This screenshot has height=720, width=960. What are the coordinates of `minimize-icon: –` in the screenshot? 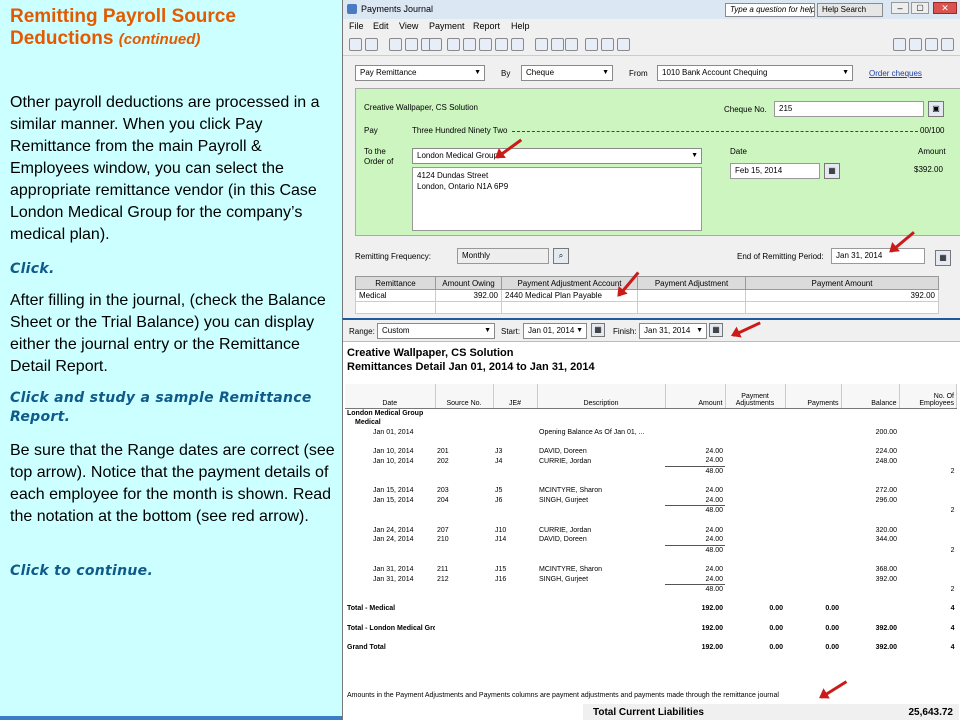 It's located at (900, 8).